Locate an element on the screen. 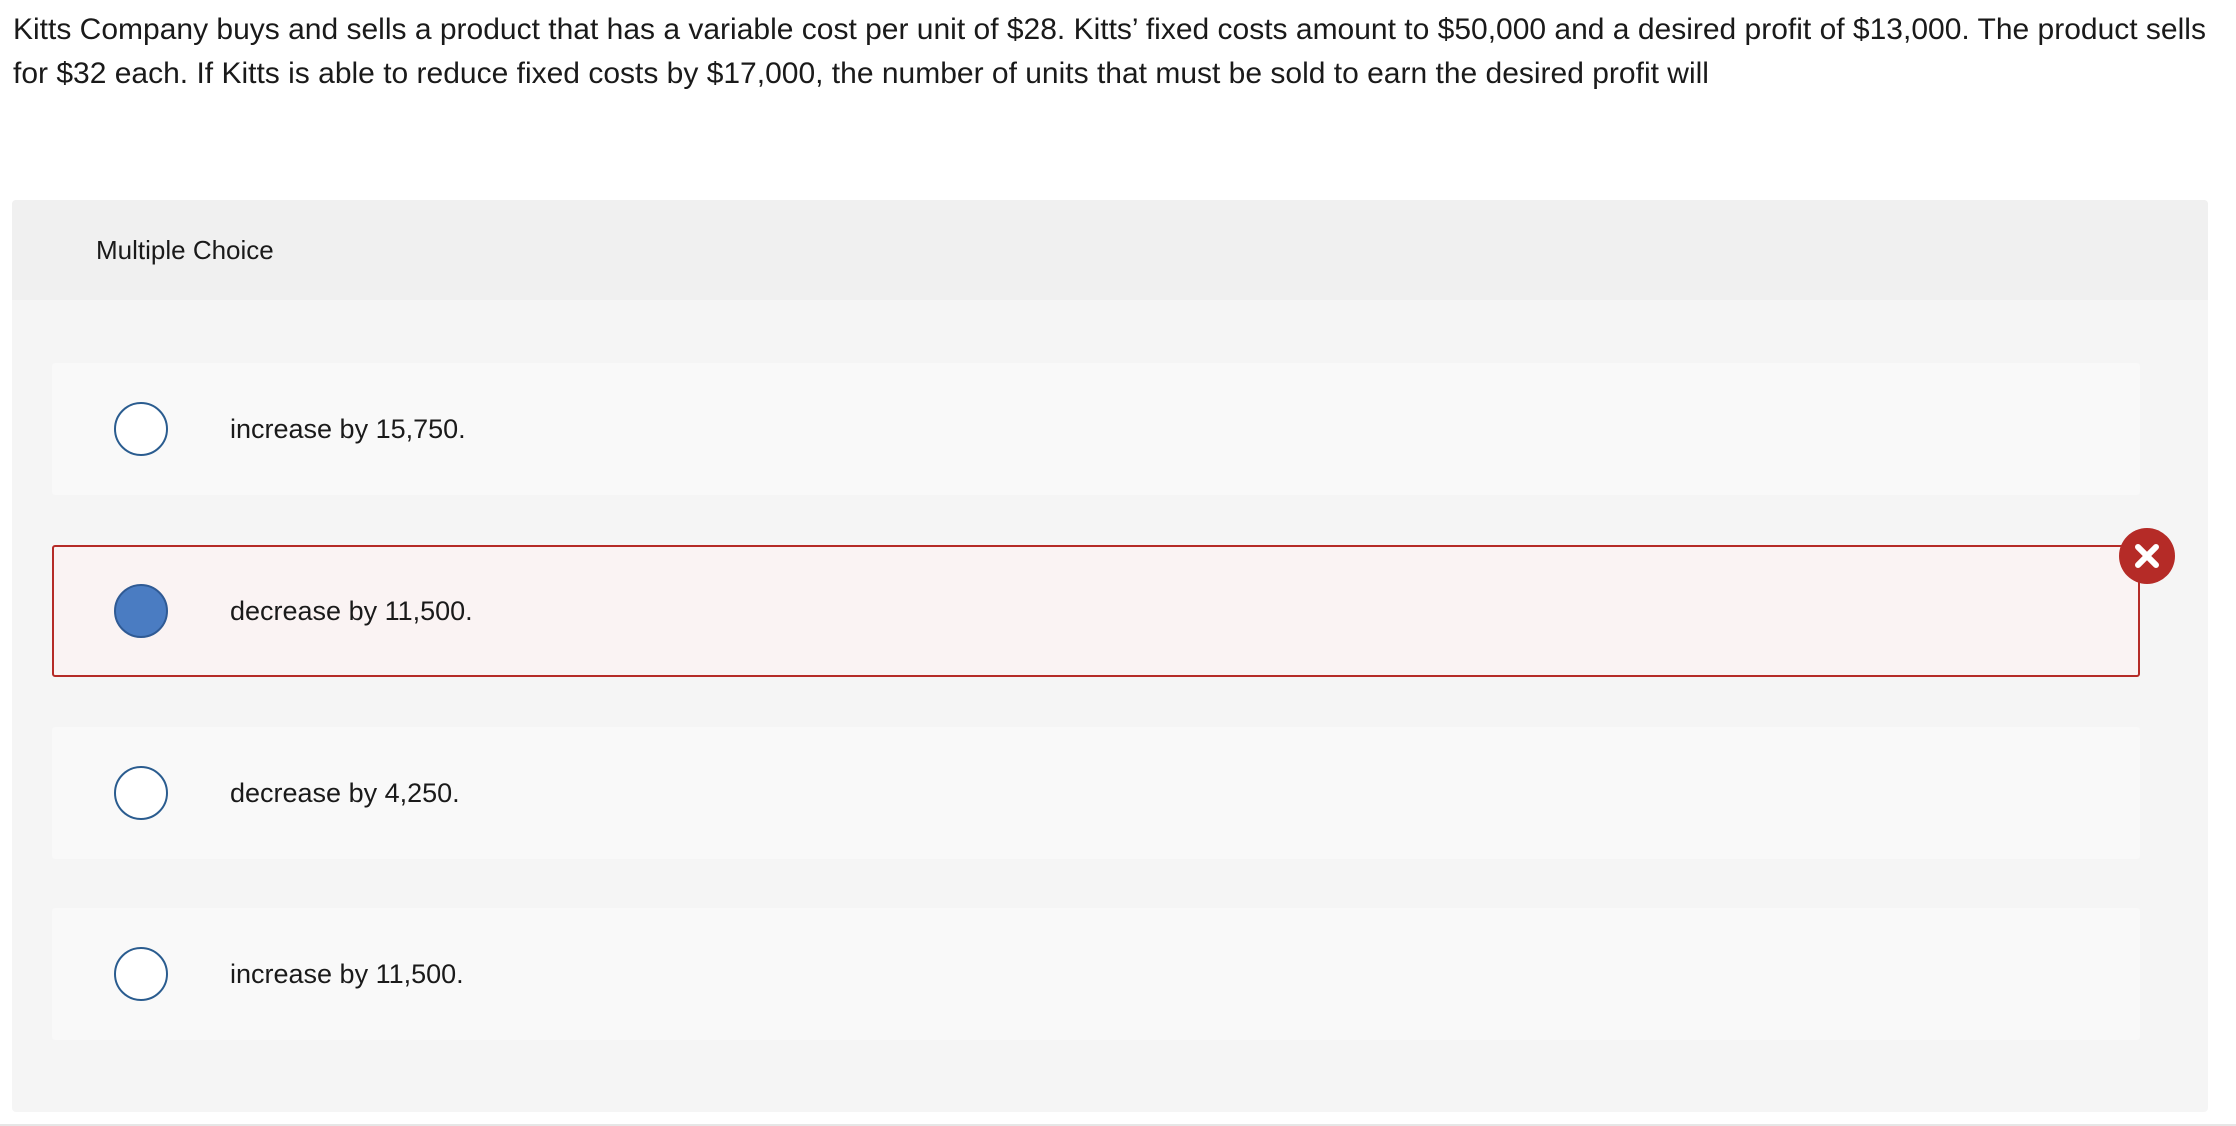 This screenshot has height=1126, width=2236. answer-option-label: decrease by 11,500. is located at coordinates (351, 611).